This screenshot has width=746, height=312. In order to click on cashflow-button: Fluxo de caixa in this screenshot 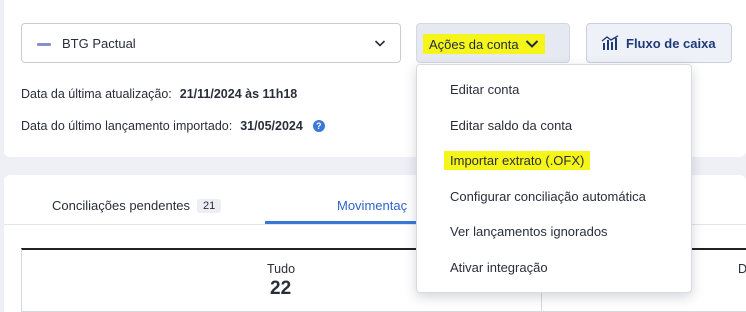, I will do `click(659, 43)`.